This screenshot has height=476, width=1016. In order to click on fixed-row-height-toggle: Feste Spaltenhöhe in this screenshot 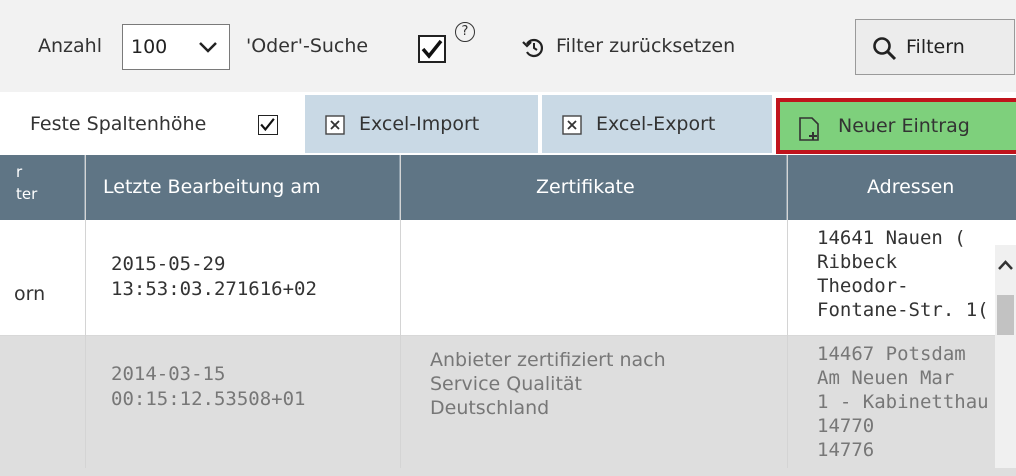, I will do `click(152, 124)`.